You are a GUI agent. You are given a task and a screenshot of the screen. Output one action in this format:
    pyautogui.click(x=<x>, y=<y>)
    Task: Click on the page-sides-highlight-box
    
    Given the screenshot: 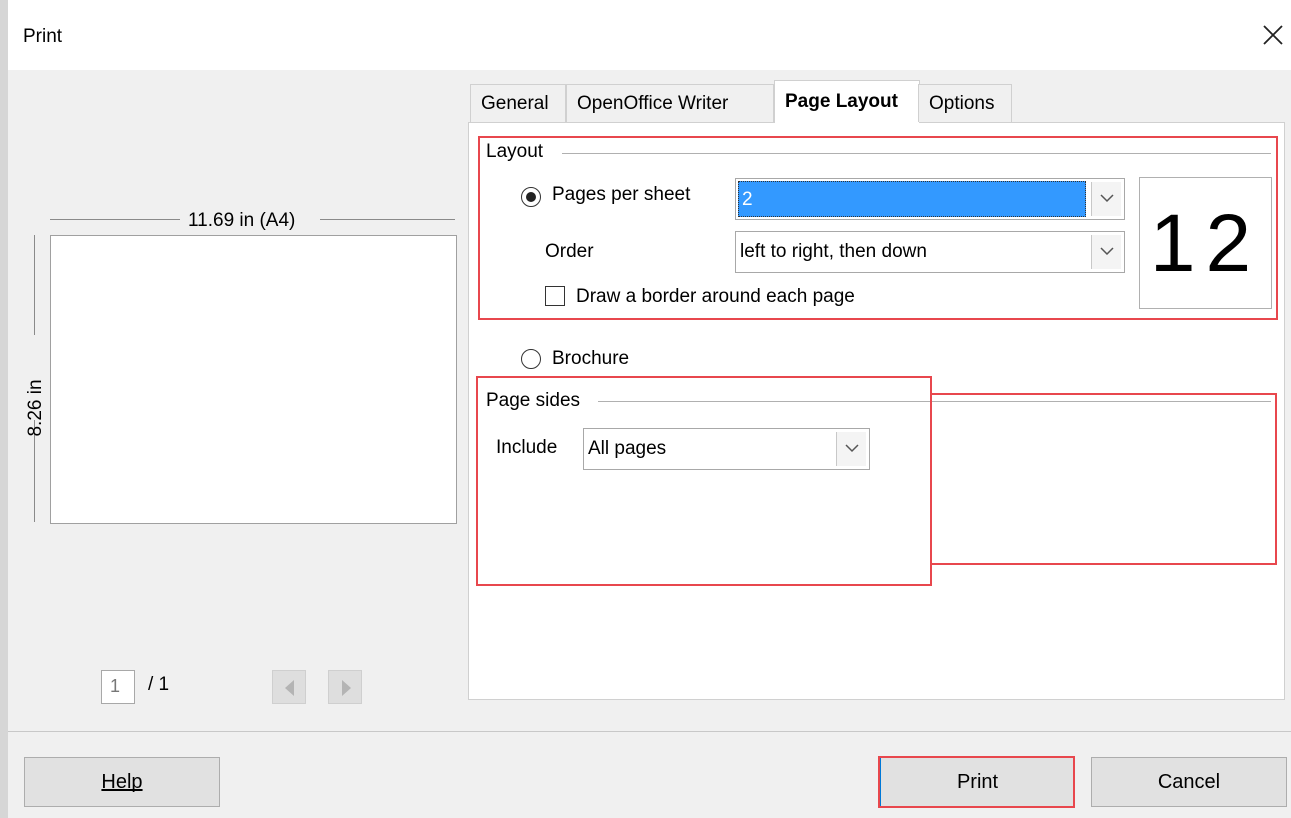 What is the action you would take?
    pyautogui.click(x=704, y=481)
    